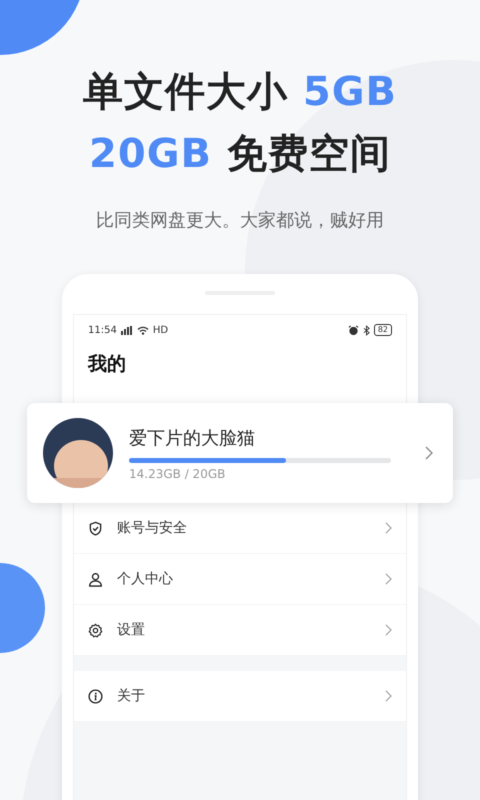  What do you see at coordinates (240, 696) in the screenshot?
I see `menu-item: 关于` at bounding box center [240, 696].